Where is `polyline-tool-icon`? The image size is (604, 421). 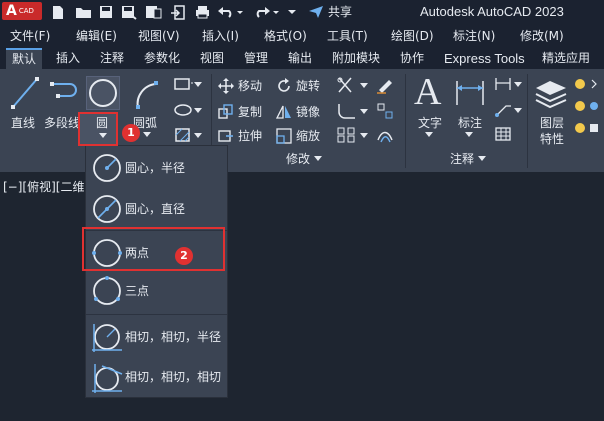 polyline-tool-icon is located at coordinates (66, 93).